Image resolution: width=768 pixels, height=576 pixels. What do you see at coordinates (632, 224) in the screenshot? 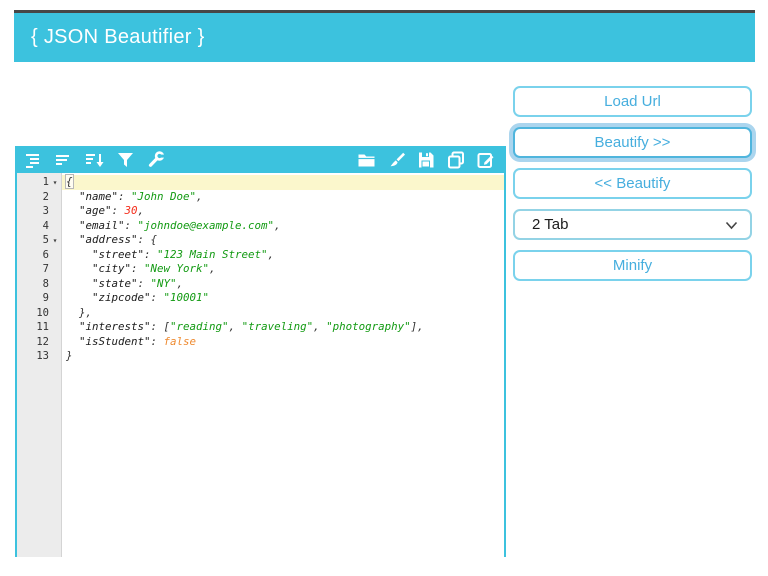
I see `indent-select: 2 Tab` at bounding box center [632, 224].